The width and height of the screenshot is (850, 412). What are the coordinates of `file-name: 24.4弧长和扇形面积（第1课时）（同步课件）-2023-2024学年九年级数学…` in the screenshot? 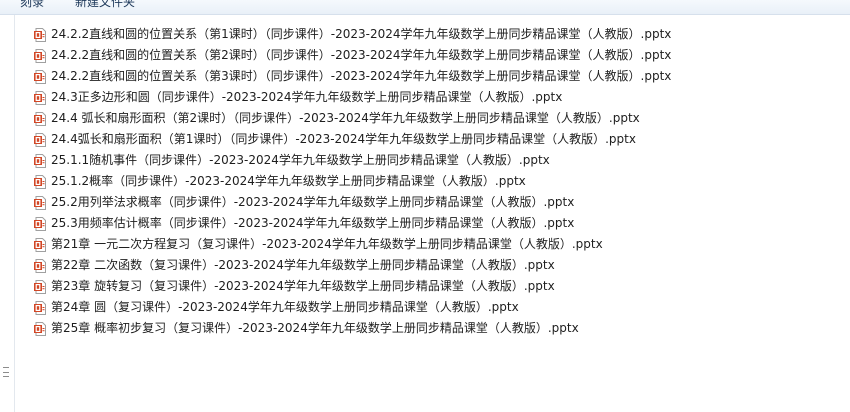 It's located at (343, 139).